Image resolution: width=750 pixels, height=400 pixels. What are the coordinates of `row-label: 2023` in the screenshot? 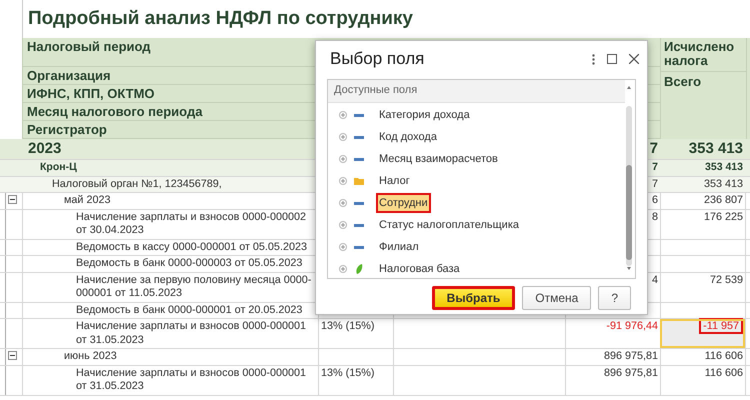 It's located at (45, 148).